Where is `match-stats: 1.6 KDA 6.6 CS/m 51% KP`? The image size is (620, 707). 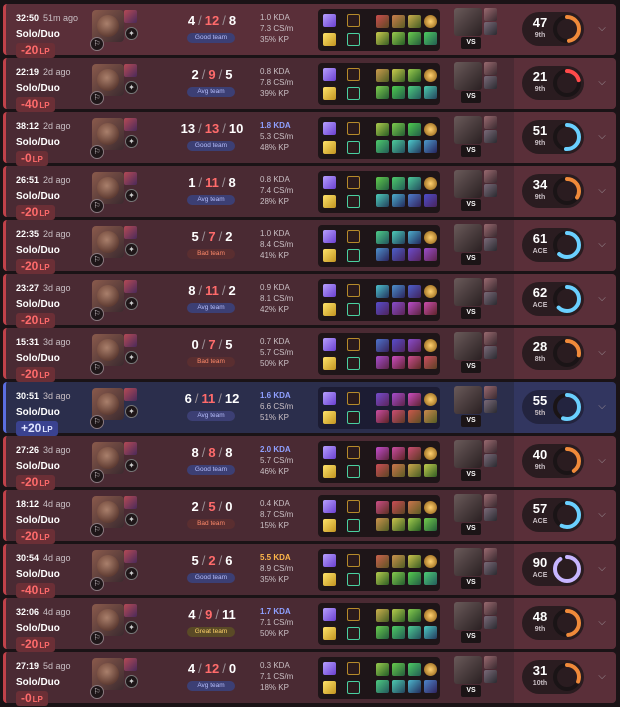 match-stats: 1.6 KDA 6.6 CS/m 51% KP is located at coordinates (288, 406).